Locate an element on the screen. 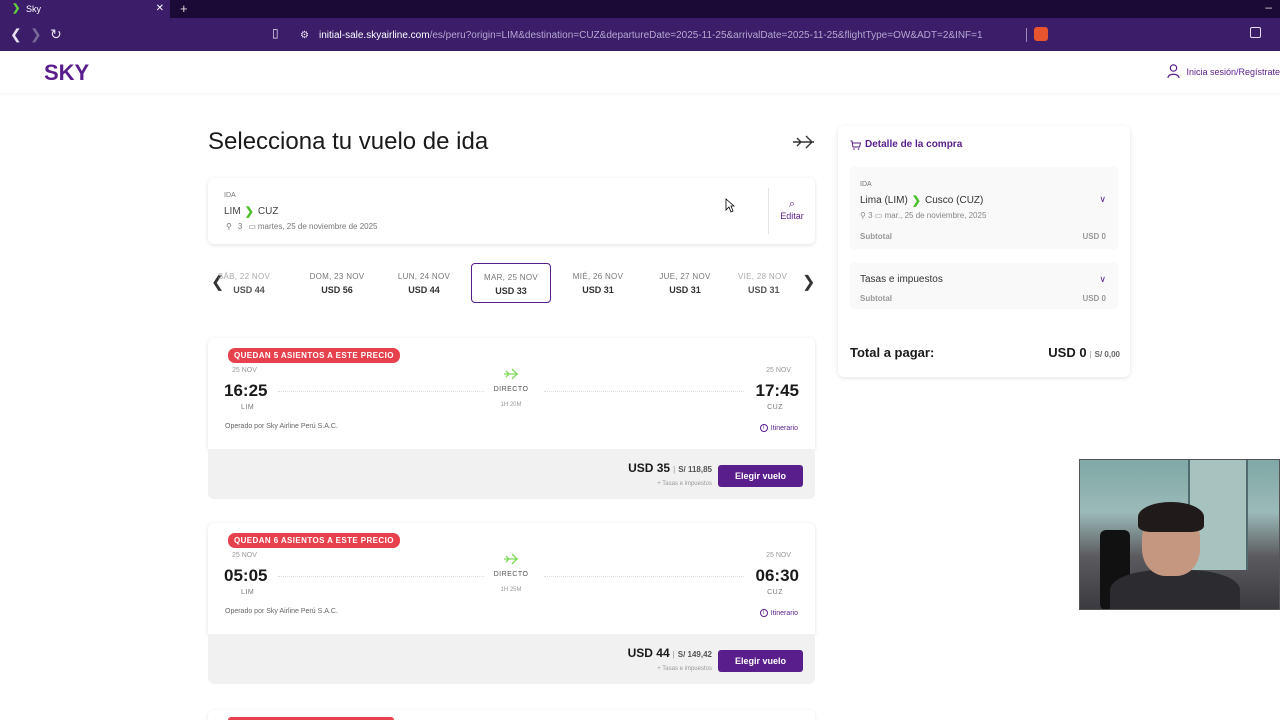 Image resolution: width=1280 pixels, height=720 pixels. date-option-24: LUN, 24 NOV USD 44 is located at coordinates (424, 283).